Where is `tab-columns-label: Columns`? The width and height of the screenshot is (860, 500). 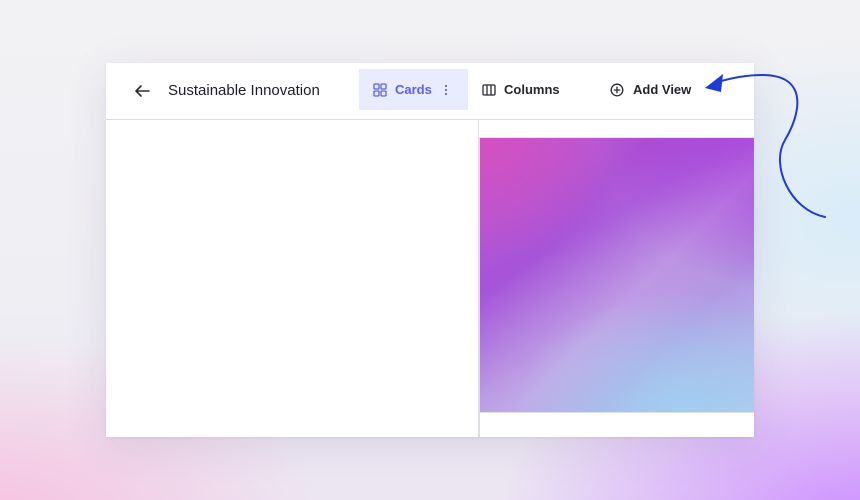
tab-columns-label: Columns is located at coordinates (532, 89).